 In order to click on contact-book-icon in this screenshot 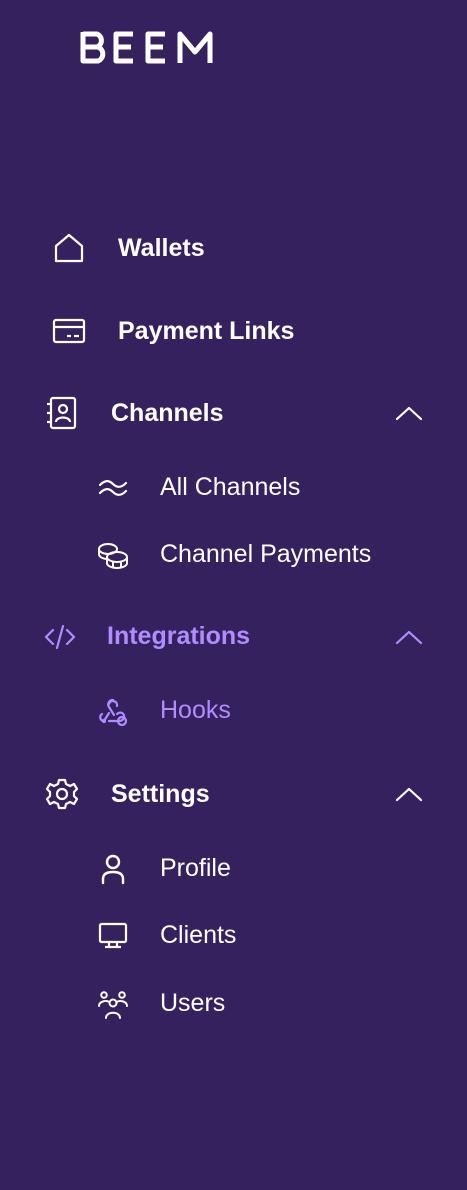, I will do `click(61, 413)`.